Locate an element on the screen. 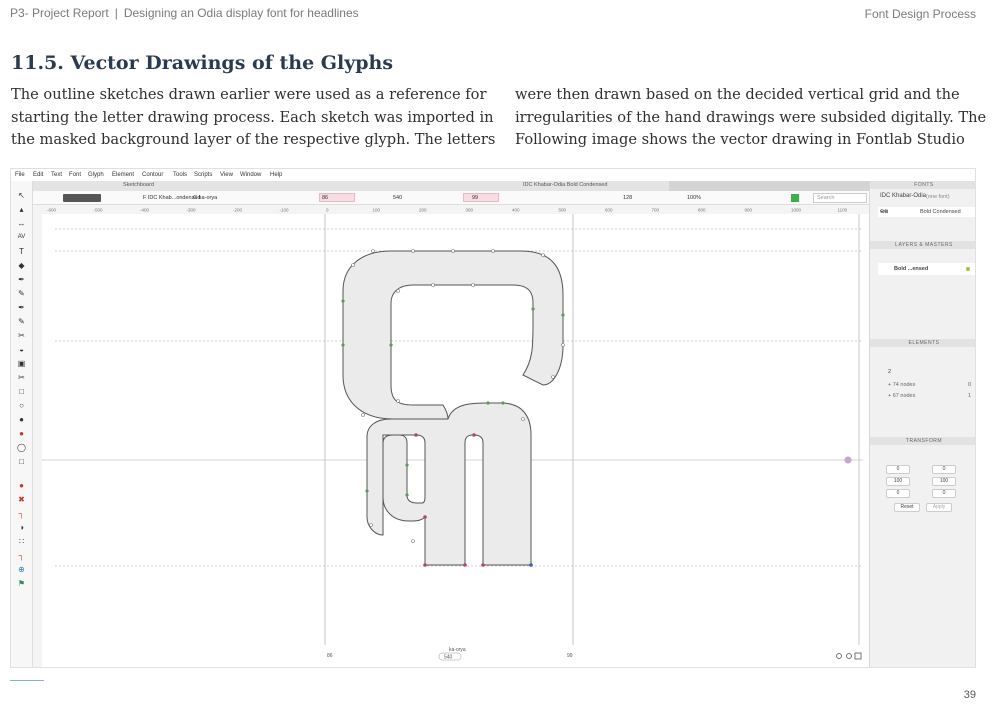 The height and width of the screenshot is (707, 1000). pointer-tool-icon: ▴ is located at coordinates (21, 209).